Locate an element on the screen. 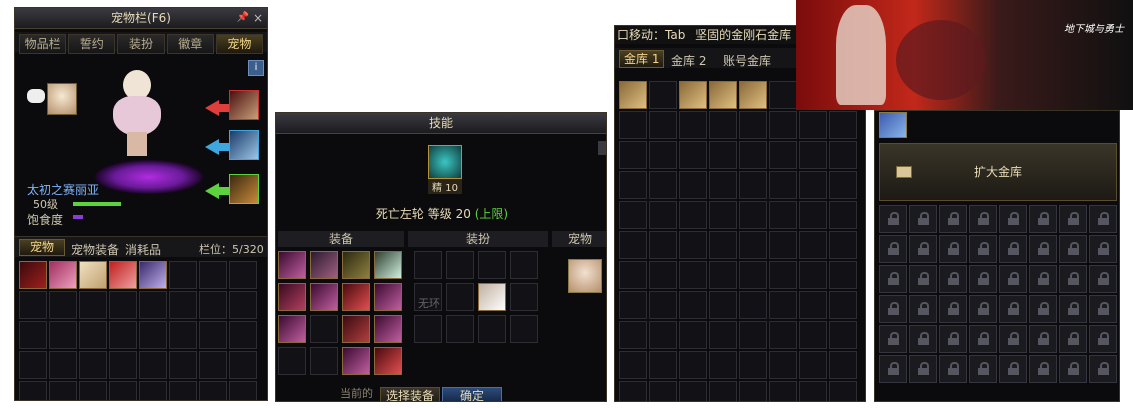 The image size is (1133, 408). pet-accessory-slot is located at coordinates (244, 189).